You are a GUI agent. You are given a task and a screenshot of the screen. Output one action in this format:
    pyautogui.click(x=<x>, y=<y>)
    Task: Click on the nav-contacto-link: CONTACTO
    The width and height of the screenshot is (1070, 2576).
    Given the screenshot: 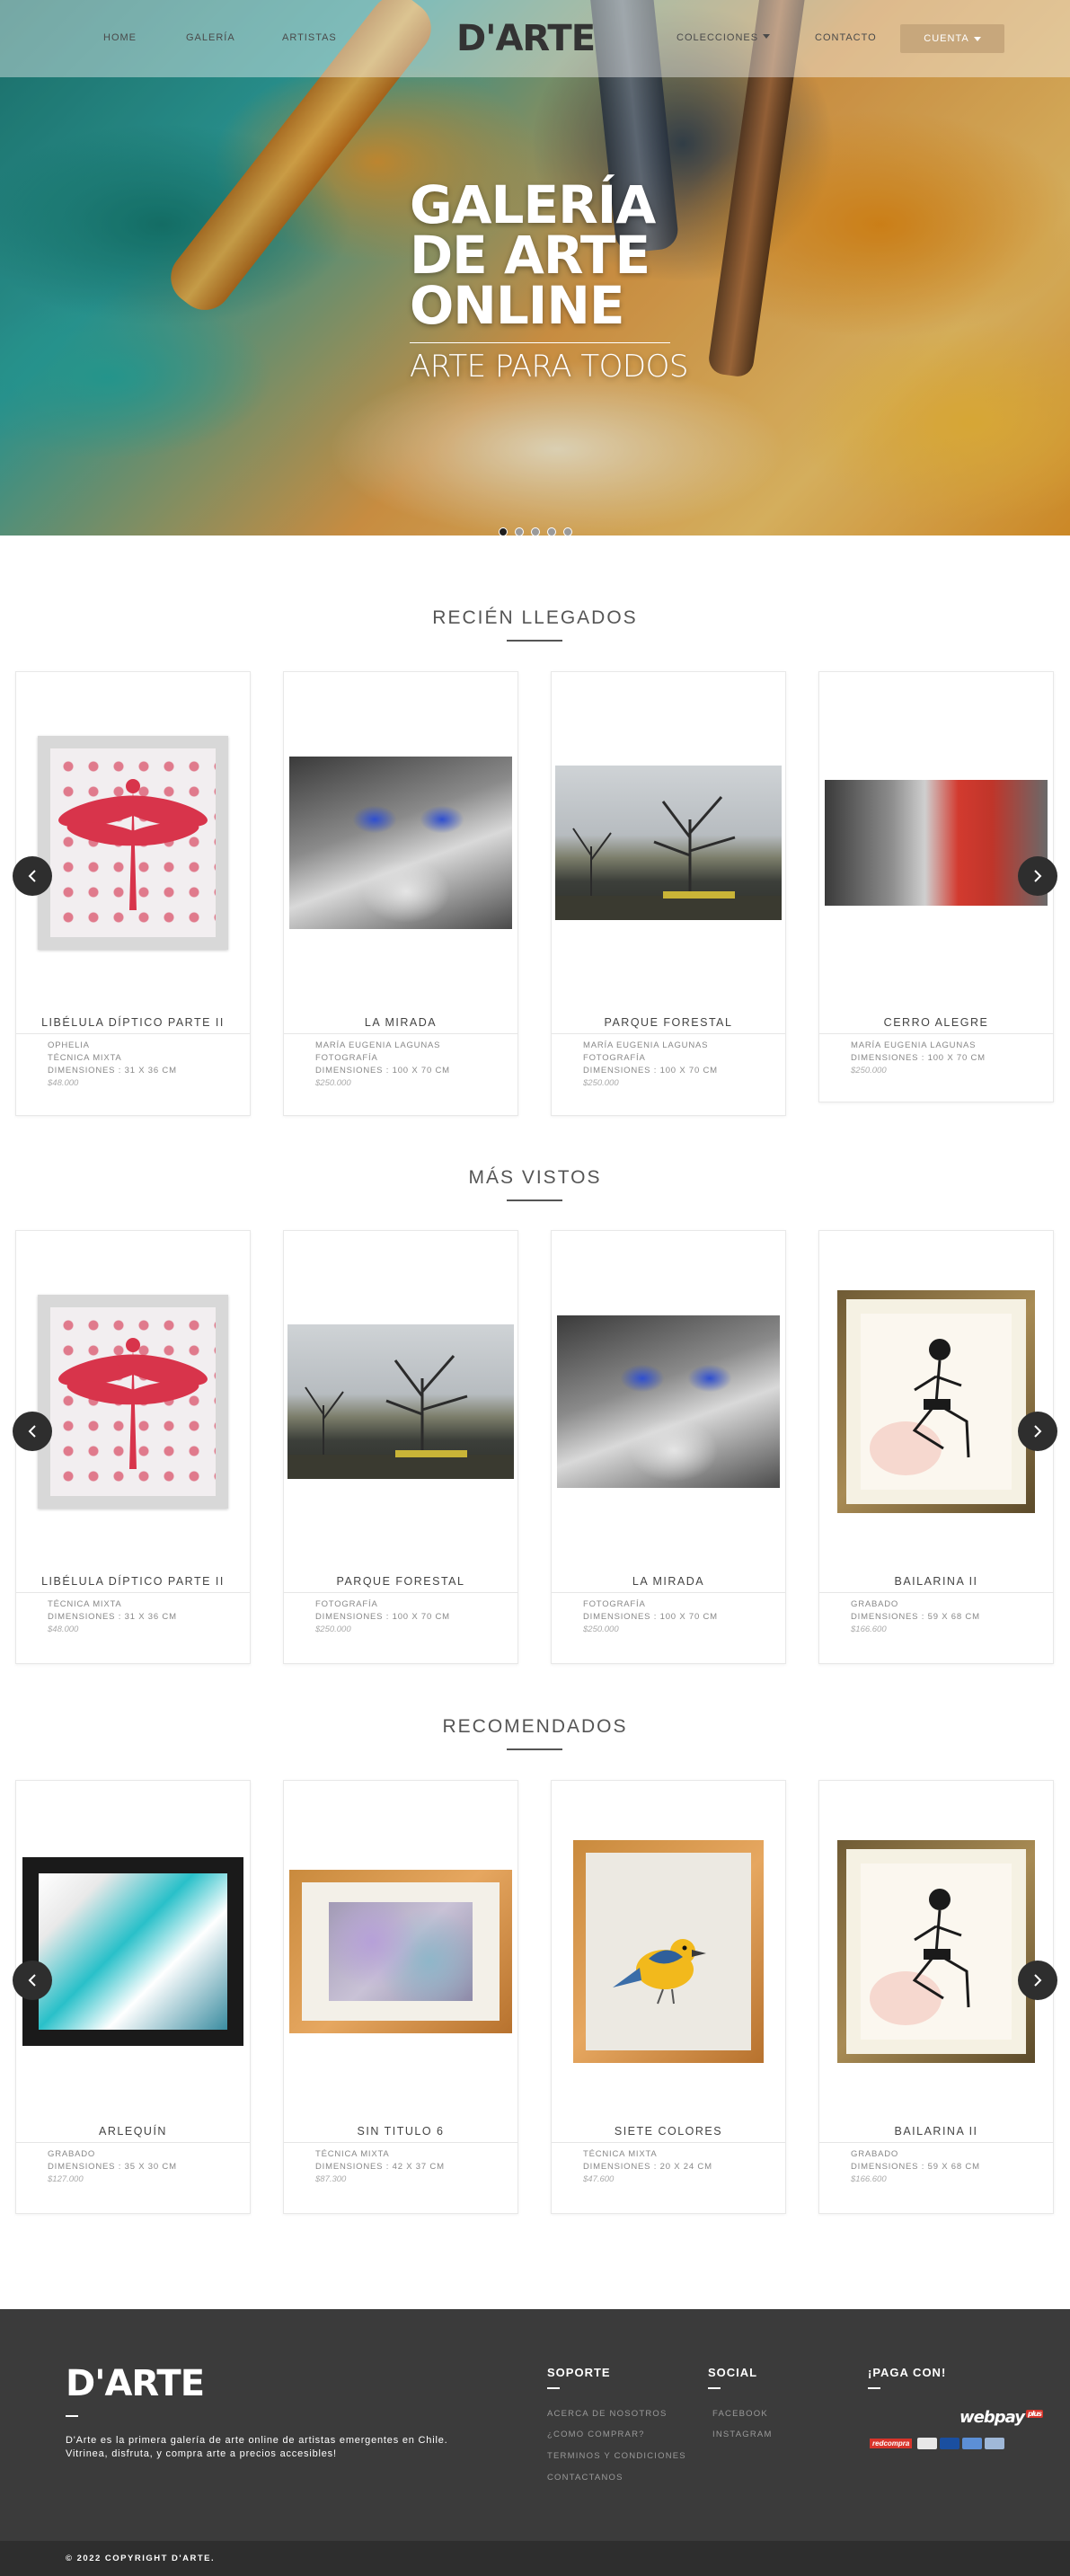 What is the action you would take?
    pyautogui.click(x=846, y=38)
    